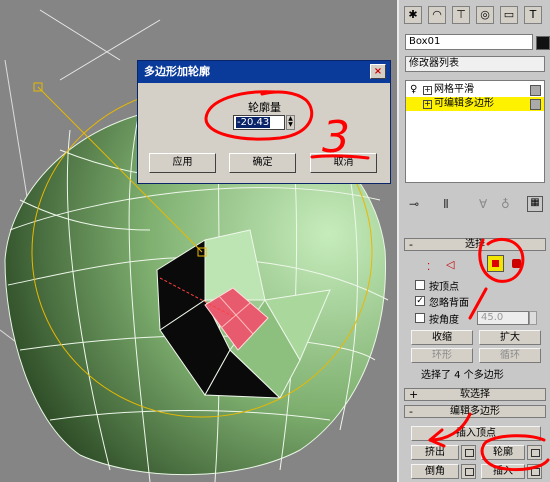 Image resolution: width=550 pixels, height=482 pixels. Describe the element at coordinates (475, 131) in the screenshot. I see `modifier-stack: ♀ + 网格平滑 + 可编辑多边形` at that location.